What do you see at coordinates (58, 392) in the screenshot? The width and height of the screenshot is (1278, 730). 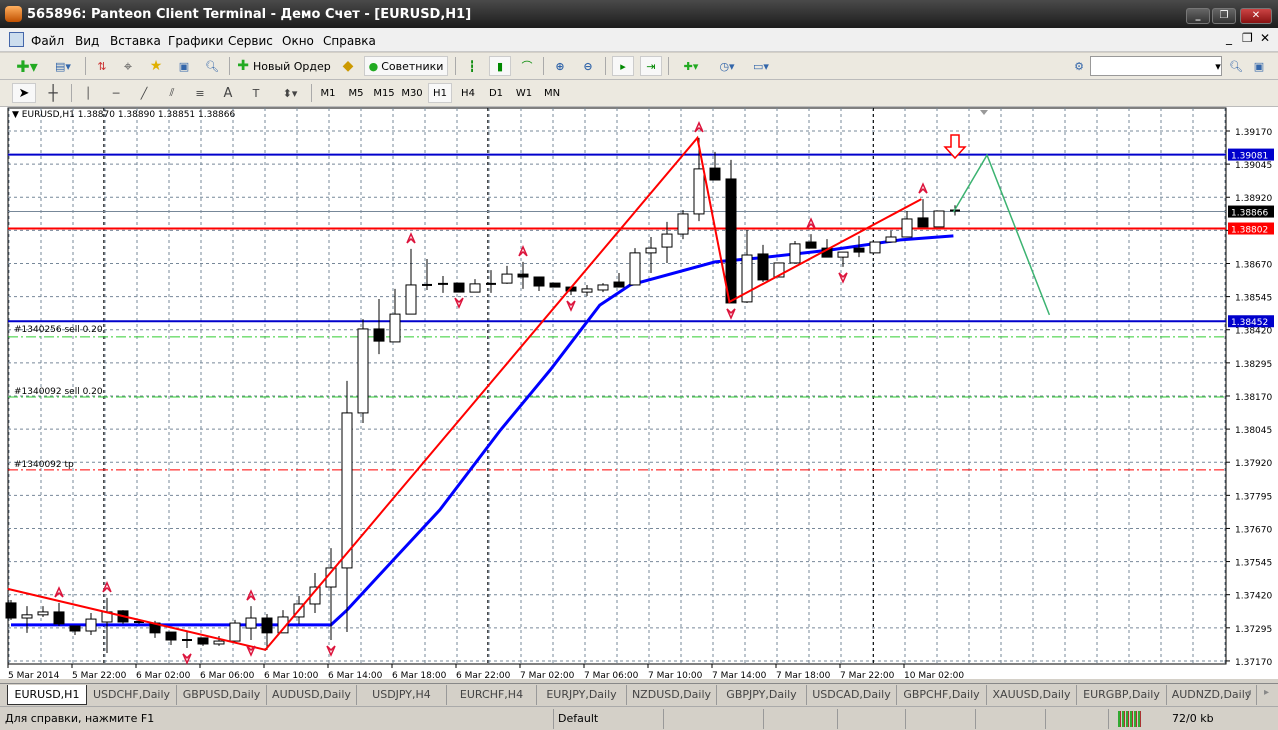 I see `order-label: #1340092 sell 0.20` at bounding box center [58, 392].